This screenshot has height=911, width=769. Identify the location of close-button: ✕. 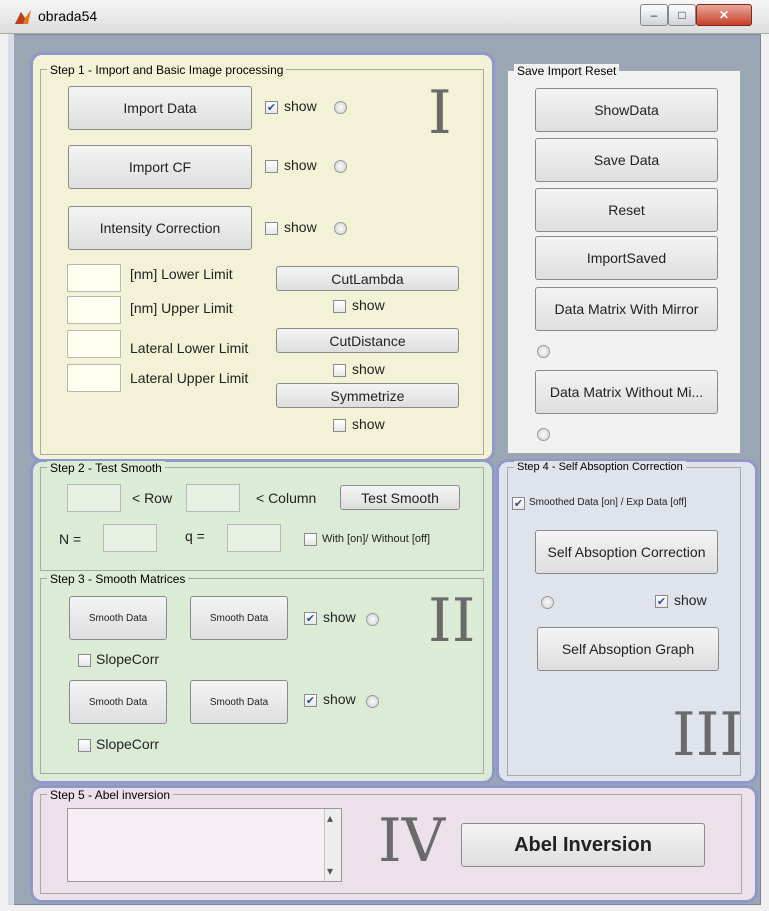
(724, 15).